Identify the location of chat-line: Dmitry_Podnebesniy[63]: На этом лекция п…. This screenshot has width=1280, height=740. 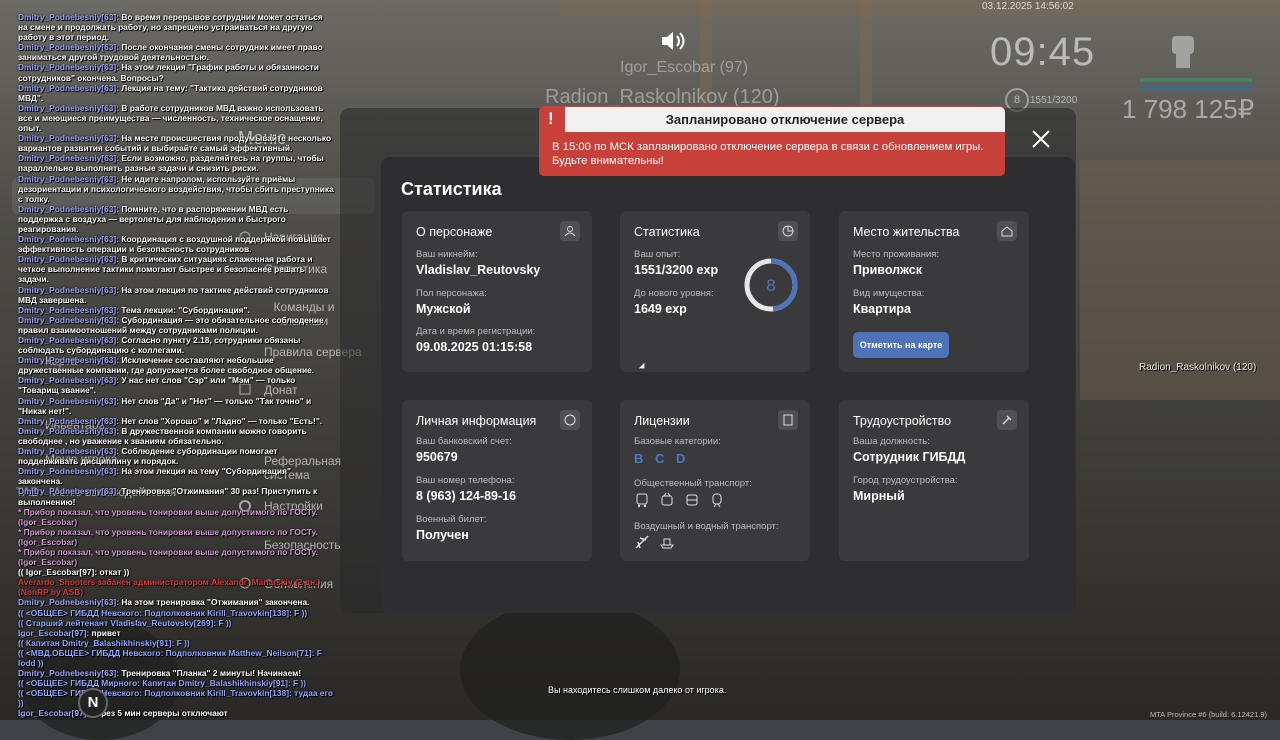
(176, 295).